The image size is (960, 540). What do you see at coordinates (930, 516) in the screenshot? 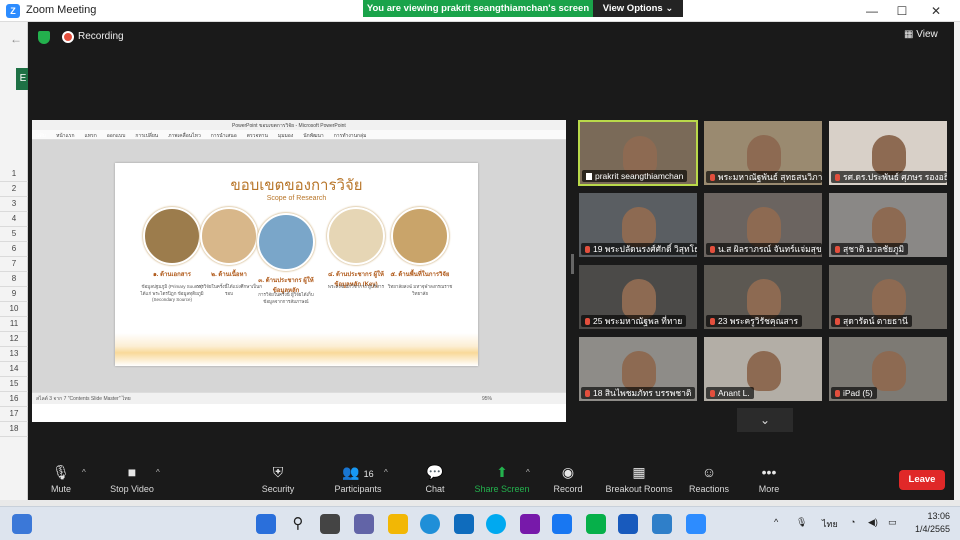
I see `clock-time: 13:06` at bounding box center [930, 516].